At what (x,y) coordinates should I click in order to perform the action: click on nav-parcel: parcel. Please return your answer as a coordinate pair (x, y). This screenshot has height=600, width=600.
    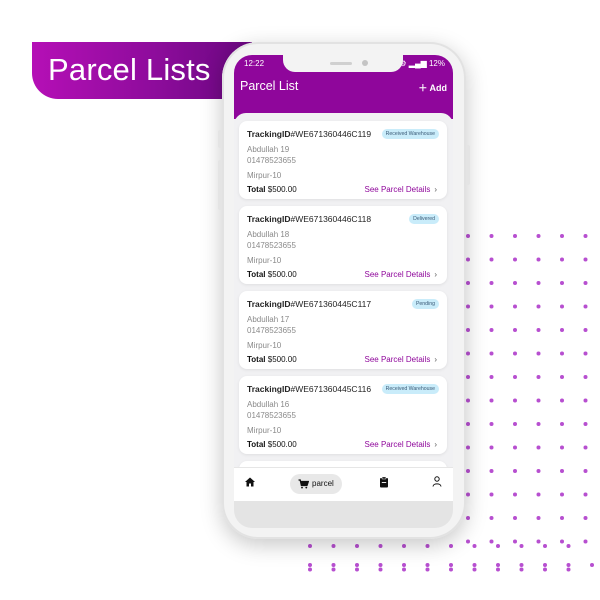
    Looking at the image, I should click on (316, 484).